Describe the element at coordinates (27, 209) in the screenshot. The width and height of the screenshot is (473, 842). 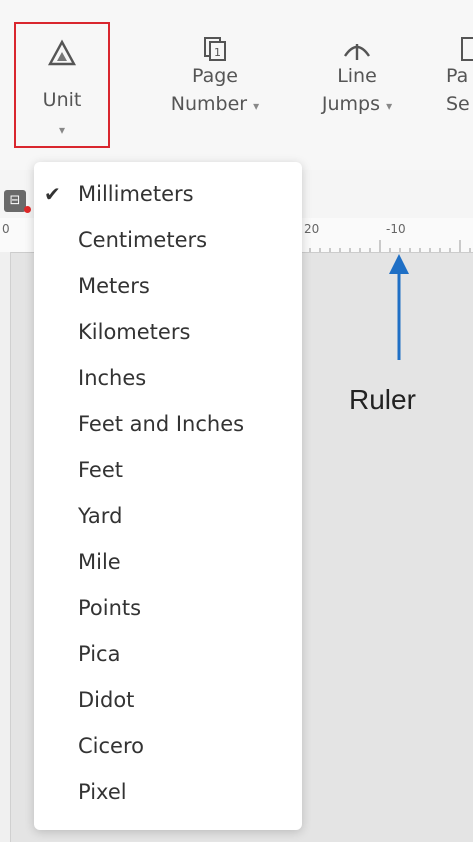
I see `notification-dot` at that location.